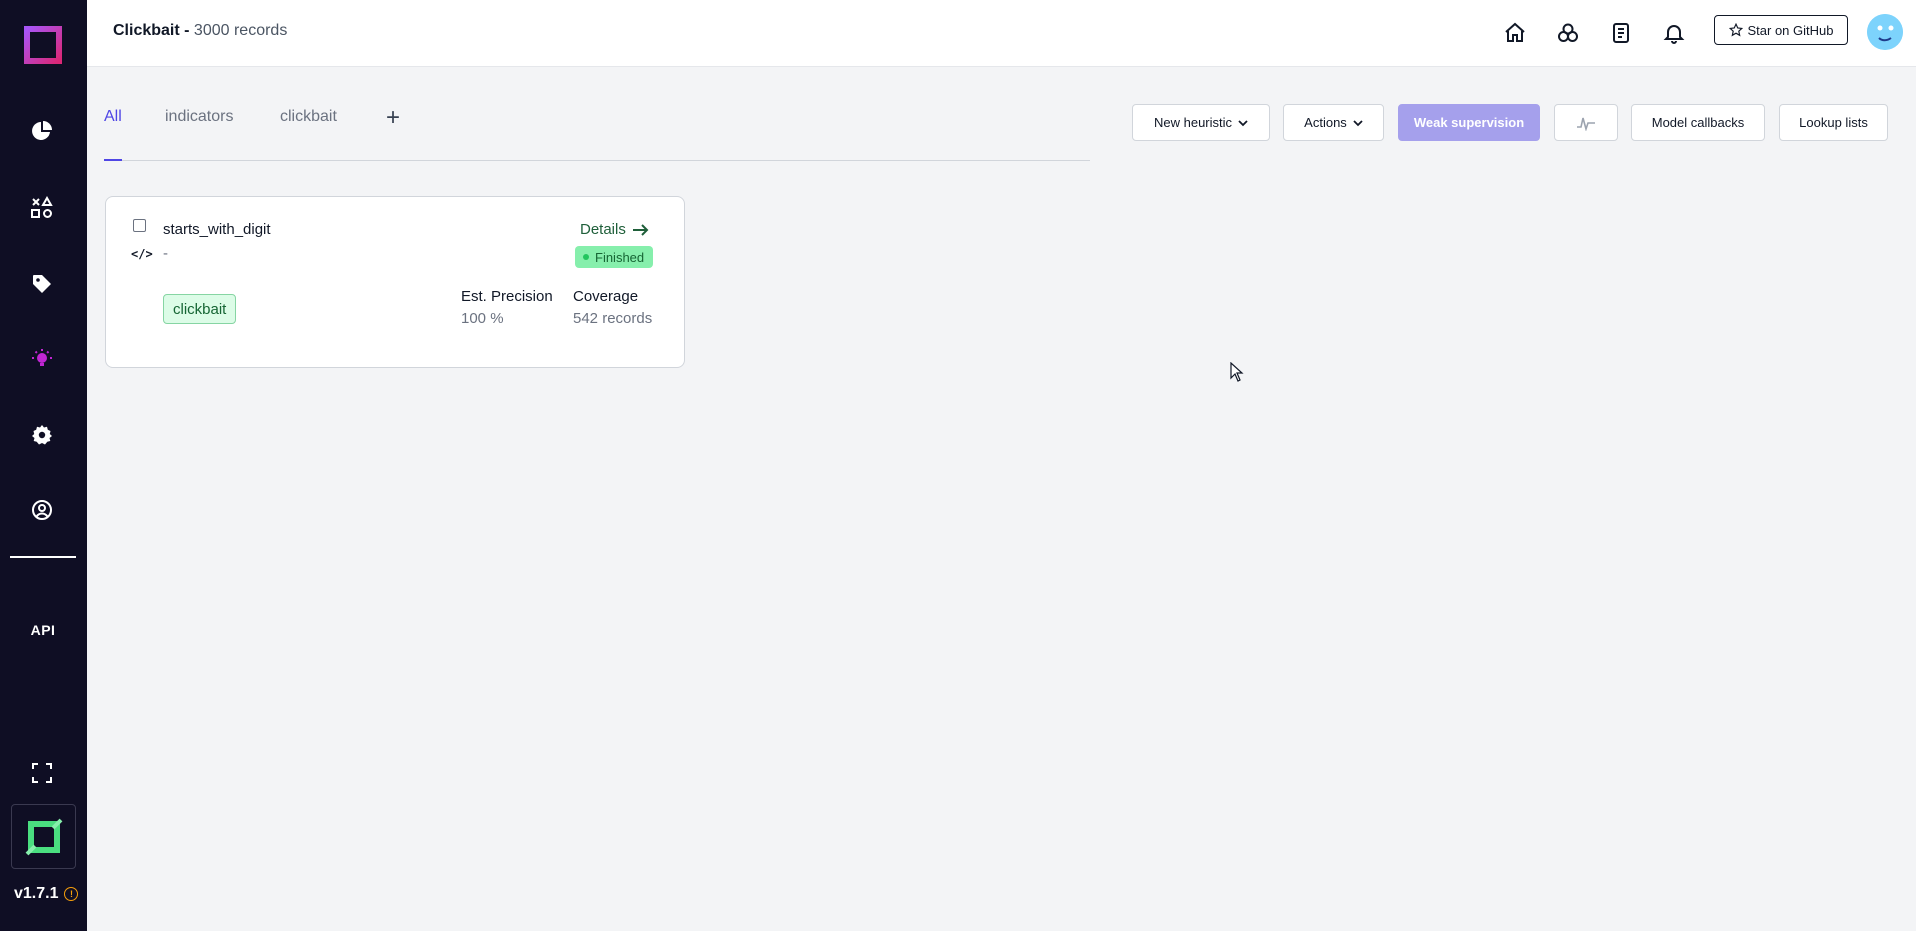  I want to click on fullscreen-icon, so click(42, 773).